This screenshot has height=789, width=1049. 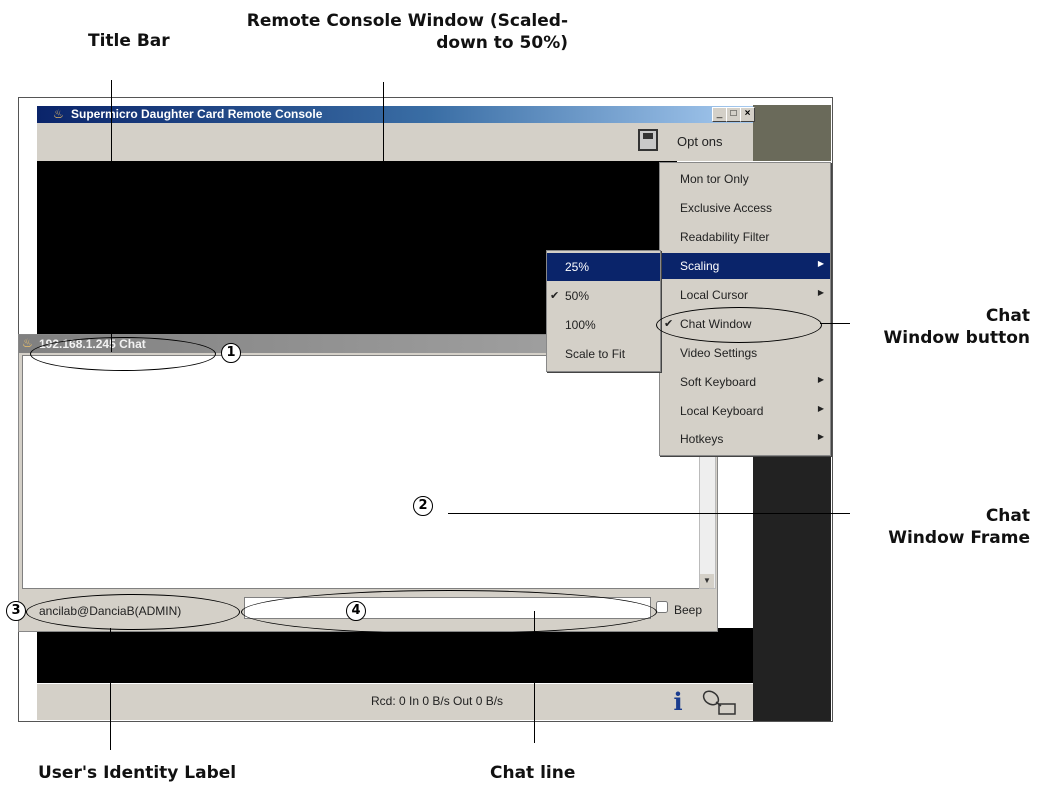 I want to click on menu-item-label: Readability Filter, so click(x=725, y=237).